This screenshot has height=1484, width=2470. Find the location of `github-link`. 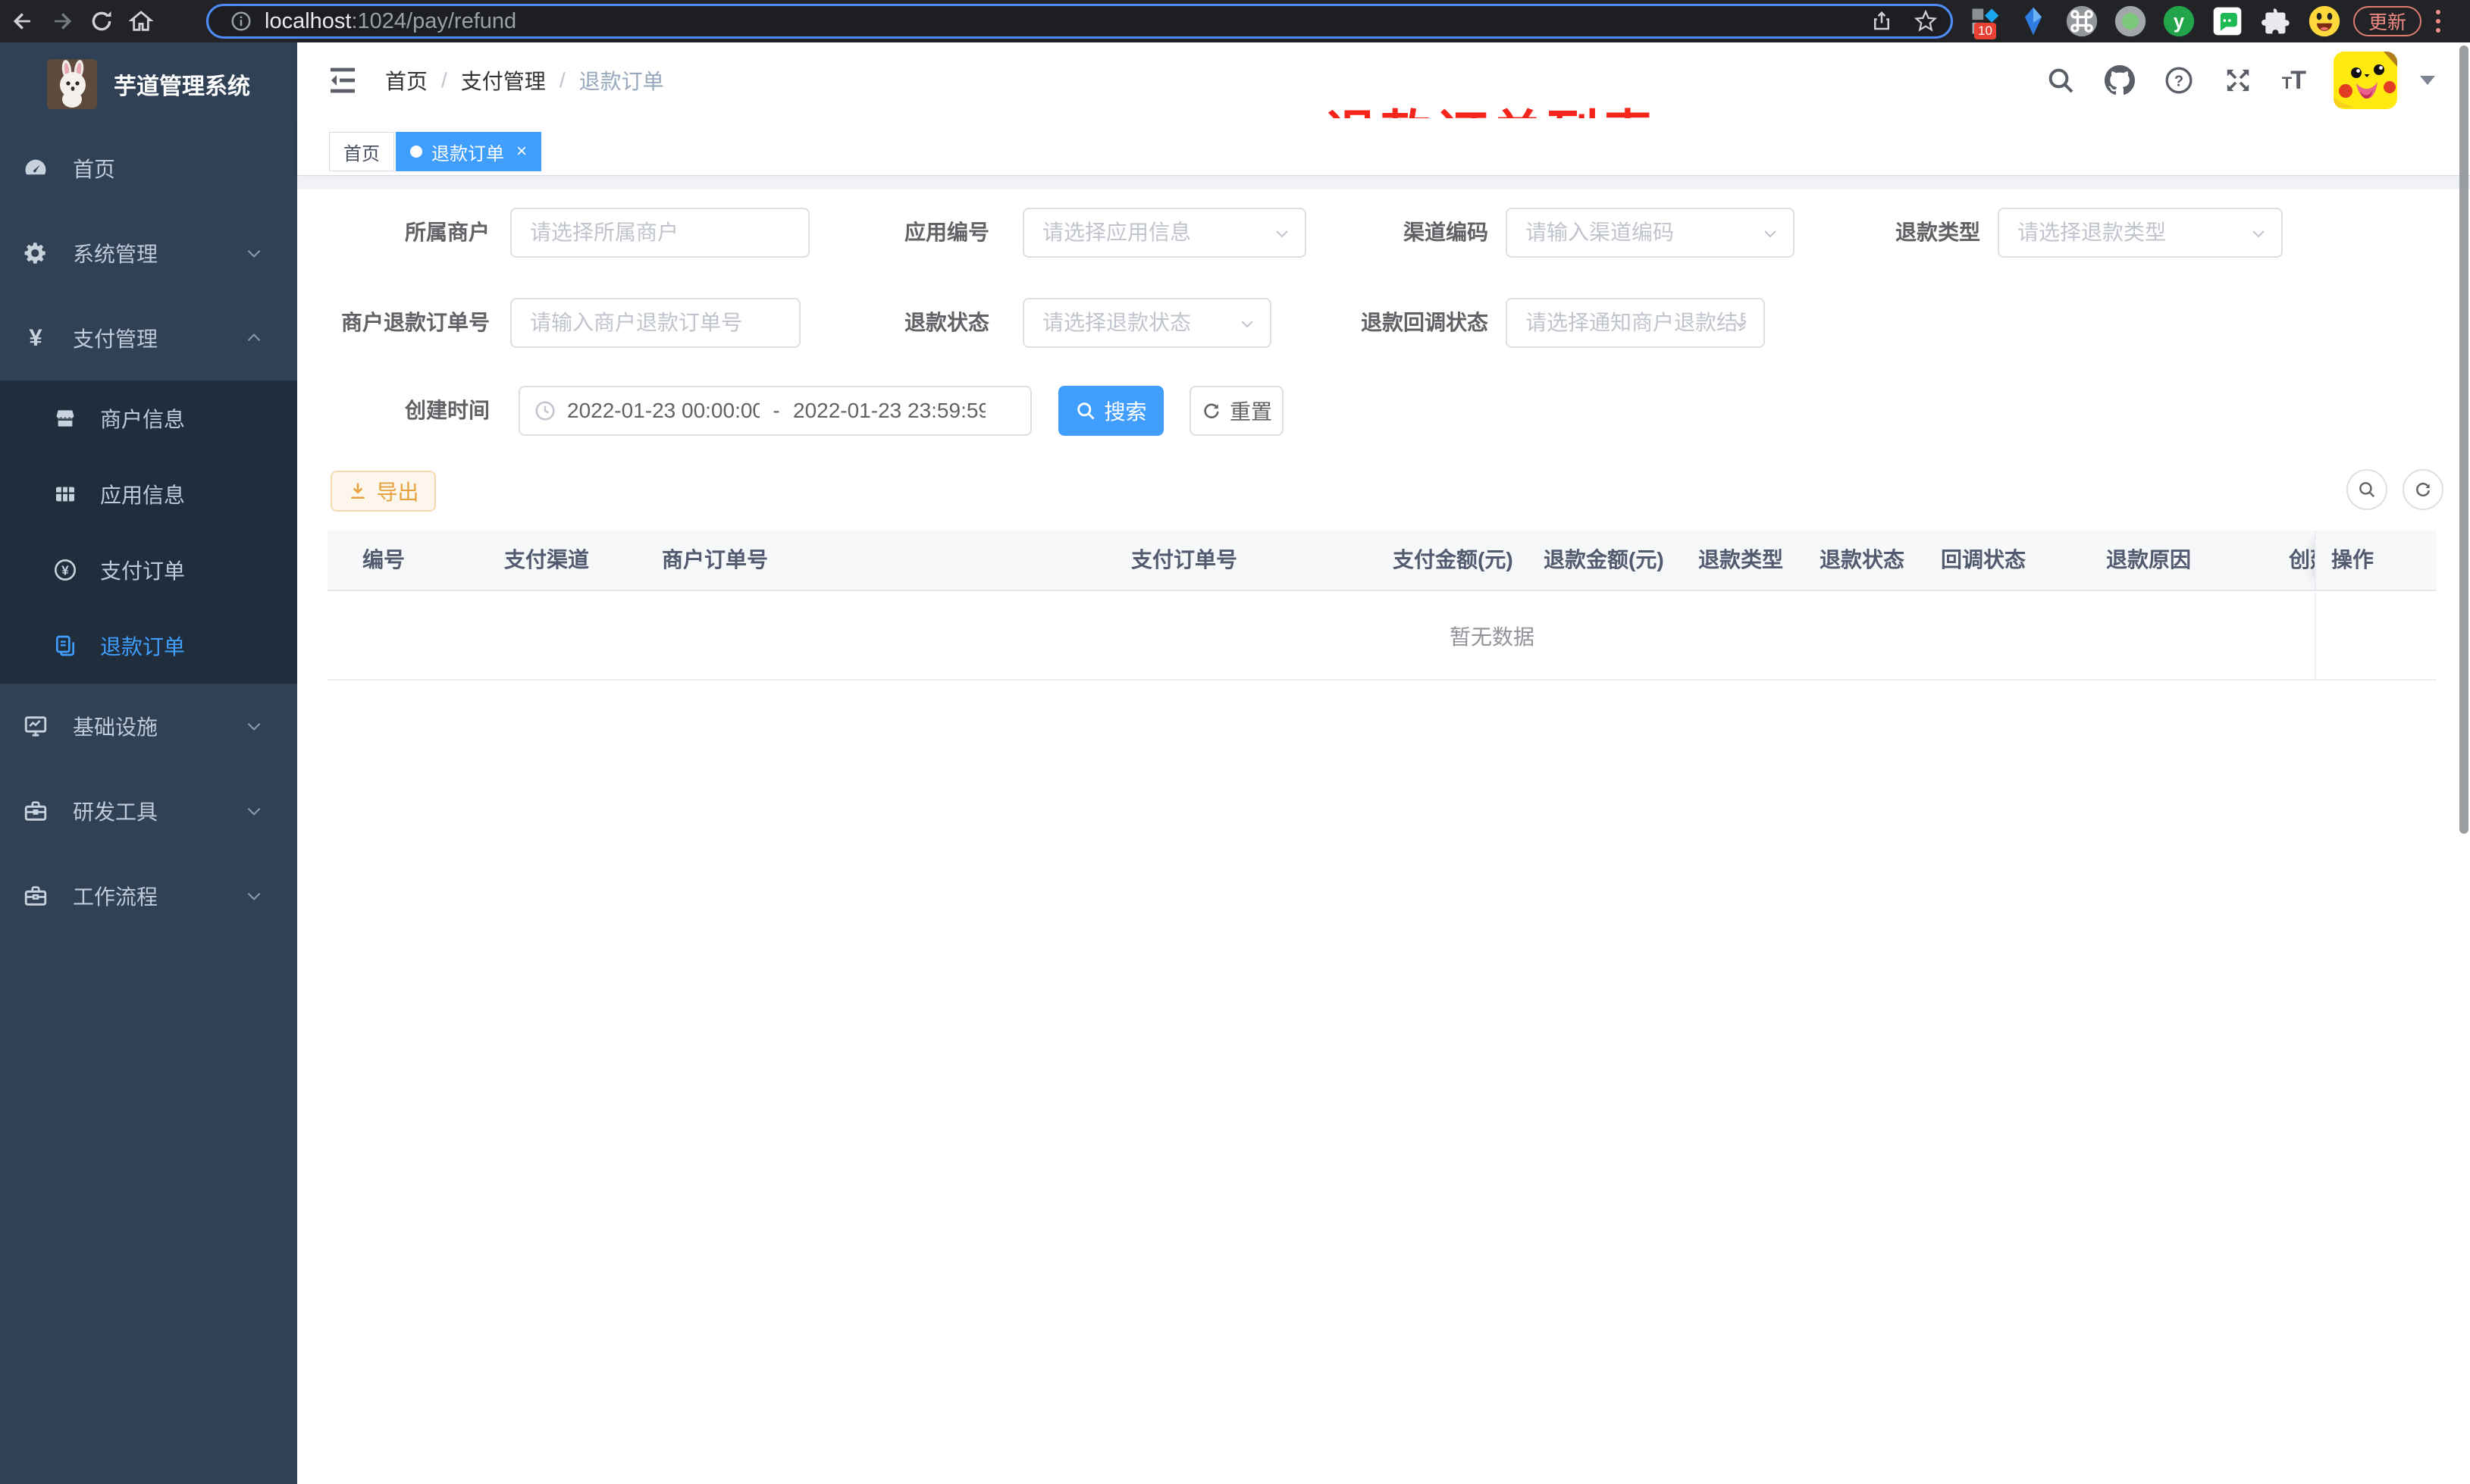

github-link is located at coordinates (2119, 80).